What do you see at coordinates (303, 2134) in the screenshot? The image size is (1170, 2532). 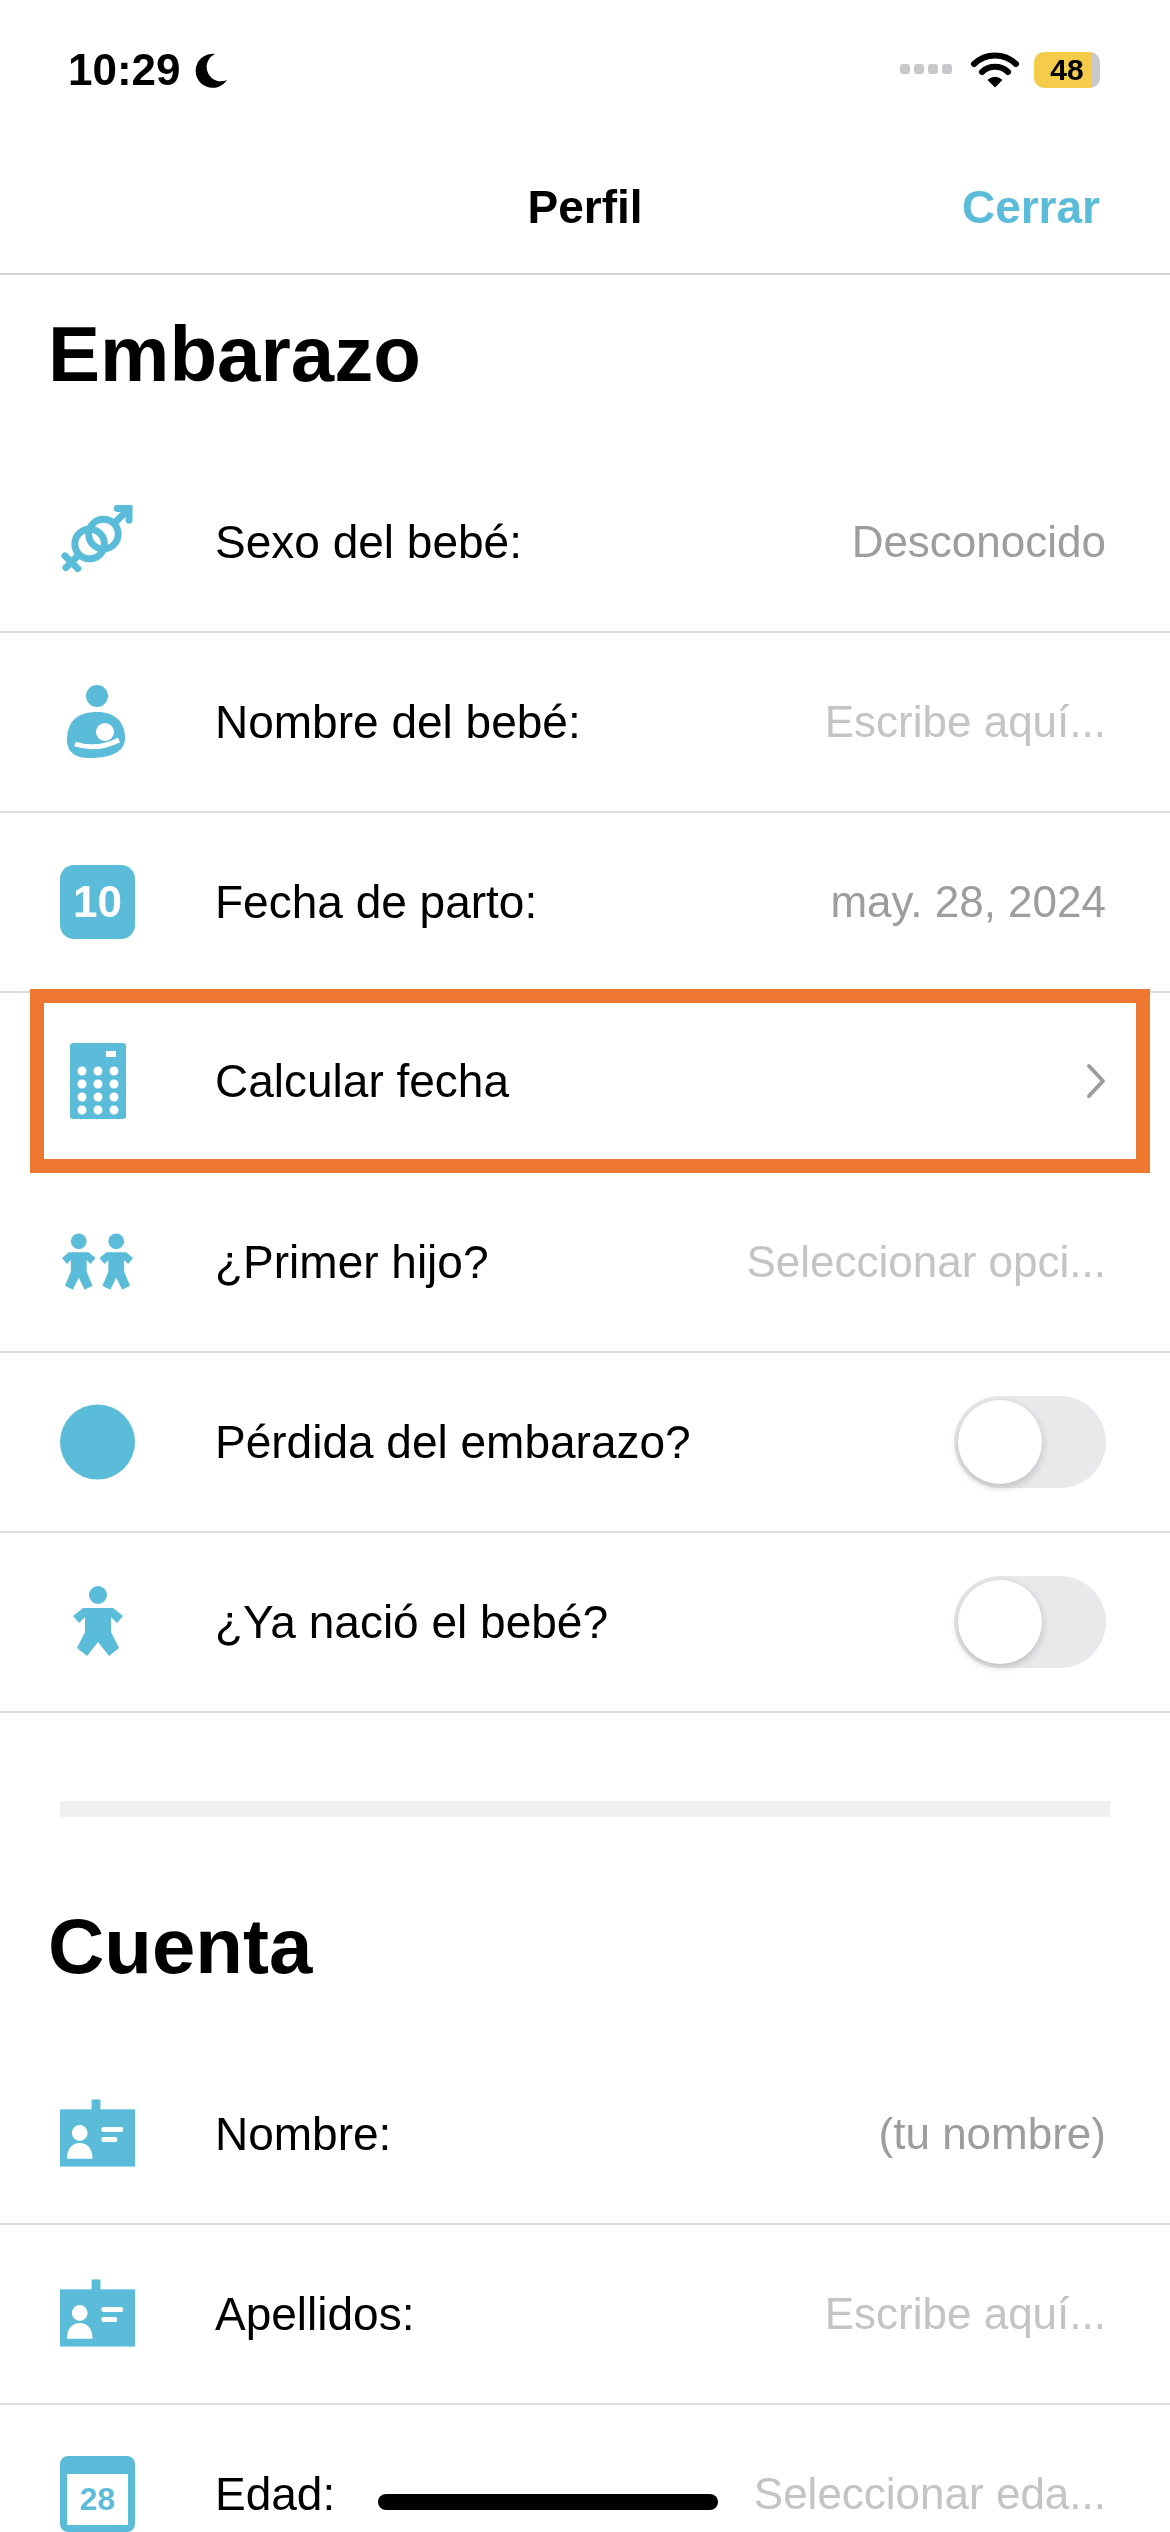 I see `row-label: Nombre:` at bounding box center [303, 2134].